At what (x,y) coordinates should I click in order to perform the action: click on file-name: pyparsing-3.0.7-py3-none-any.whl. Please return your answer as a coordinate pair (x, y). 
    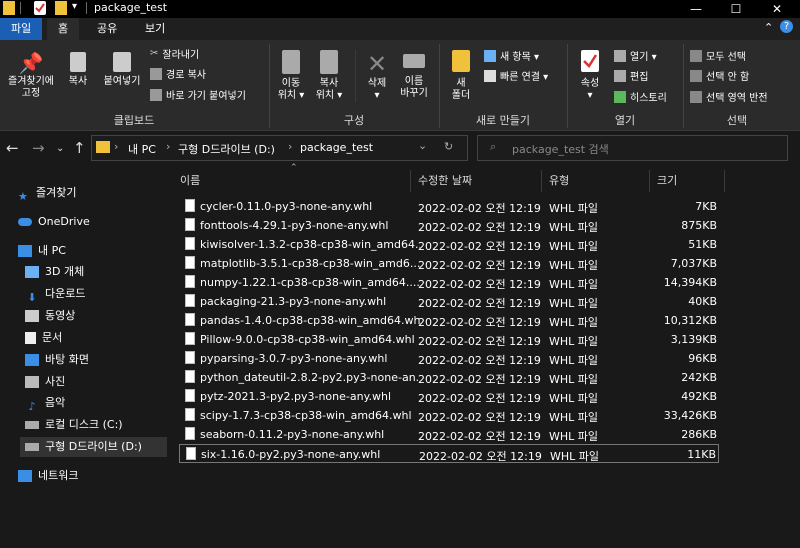
    Looking at the image, I should click on (294, 358).